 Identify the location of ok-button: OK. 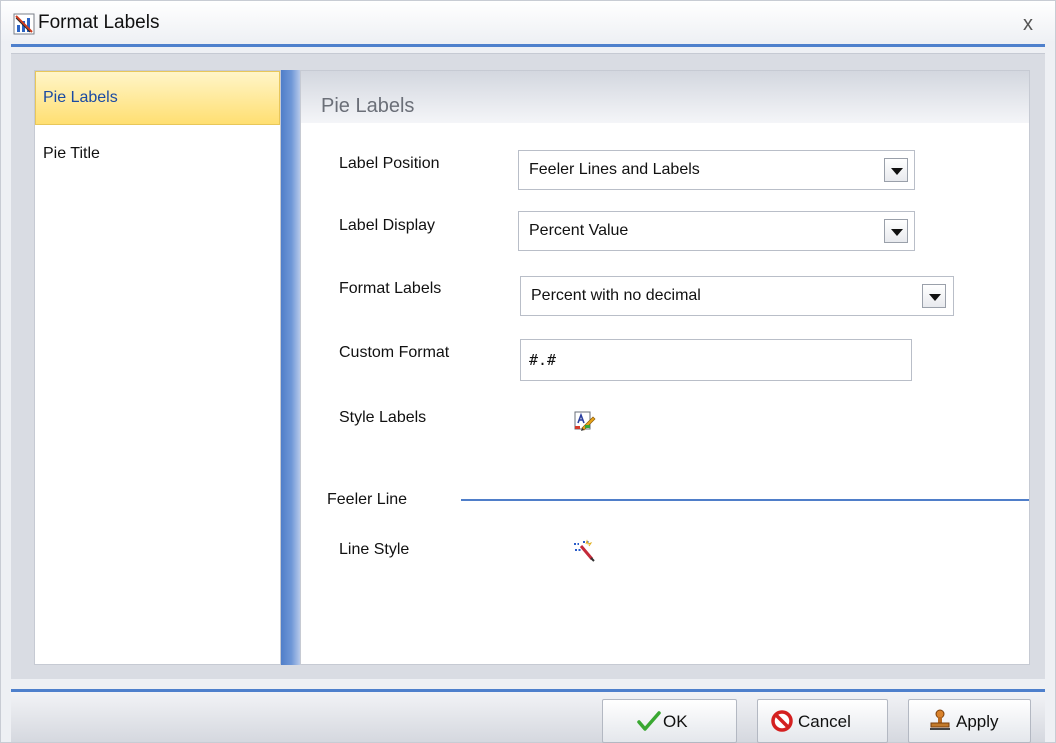
(669, 721).